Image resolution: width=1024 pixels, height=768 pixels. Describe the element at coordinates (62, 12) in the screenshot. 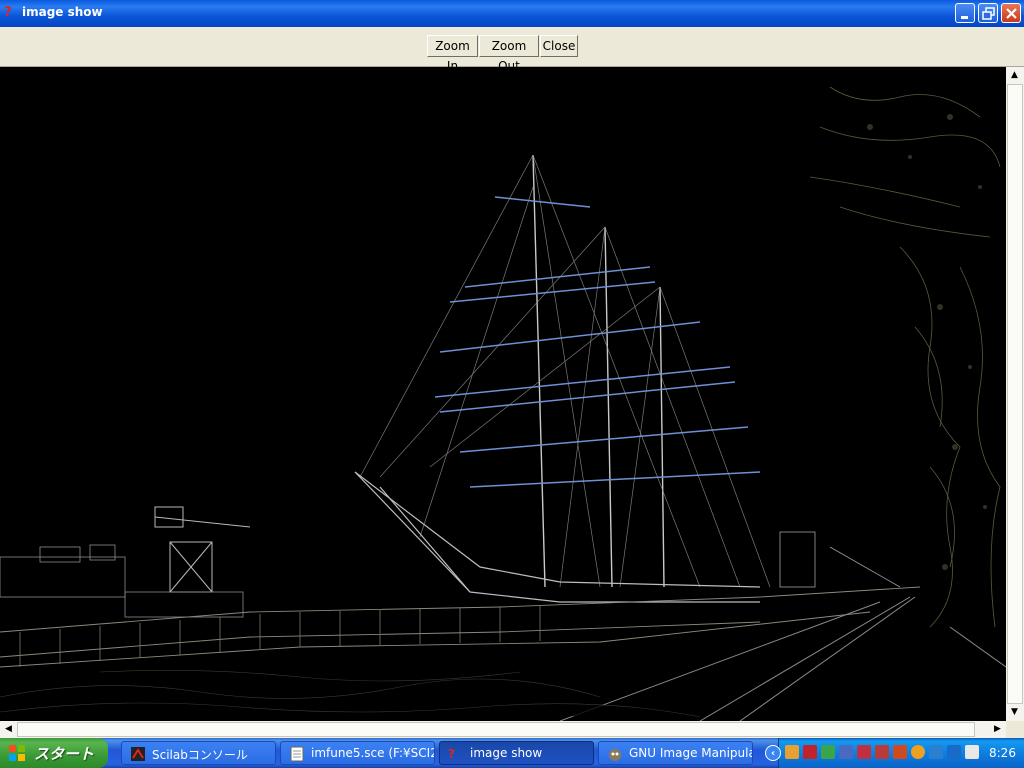

I see `window-title: image show` at that location.